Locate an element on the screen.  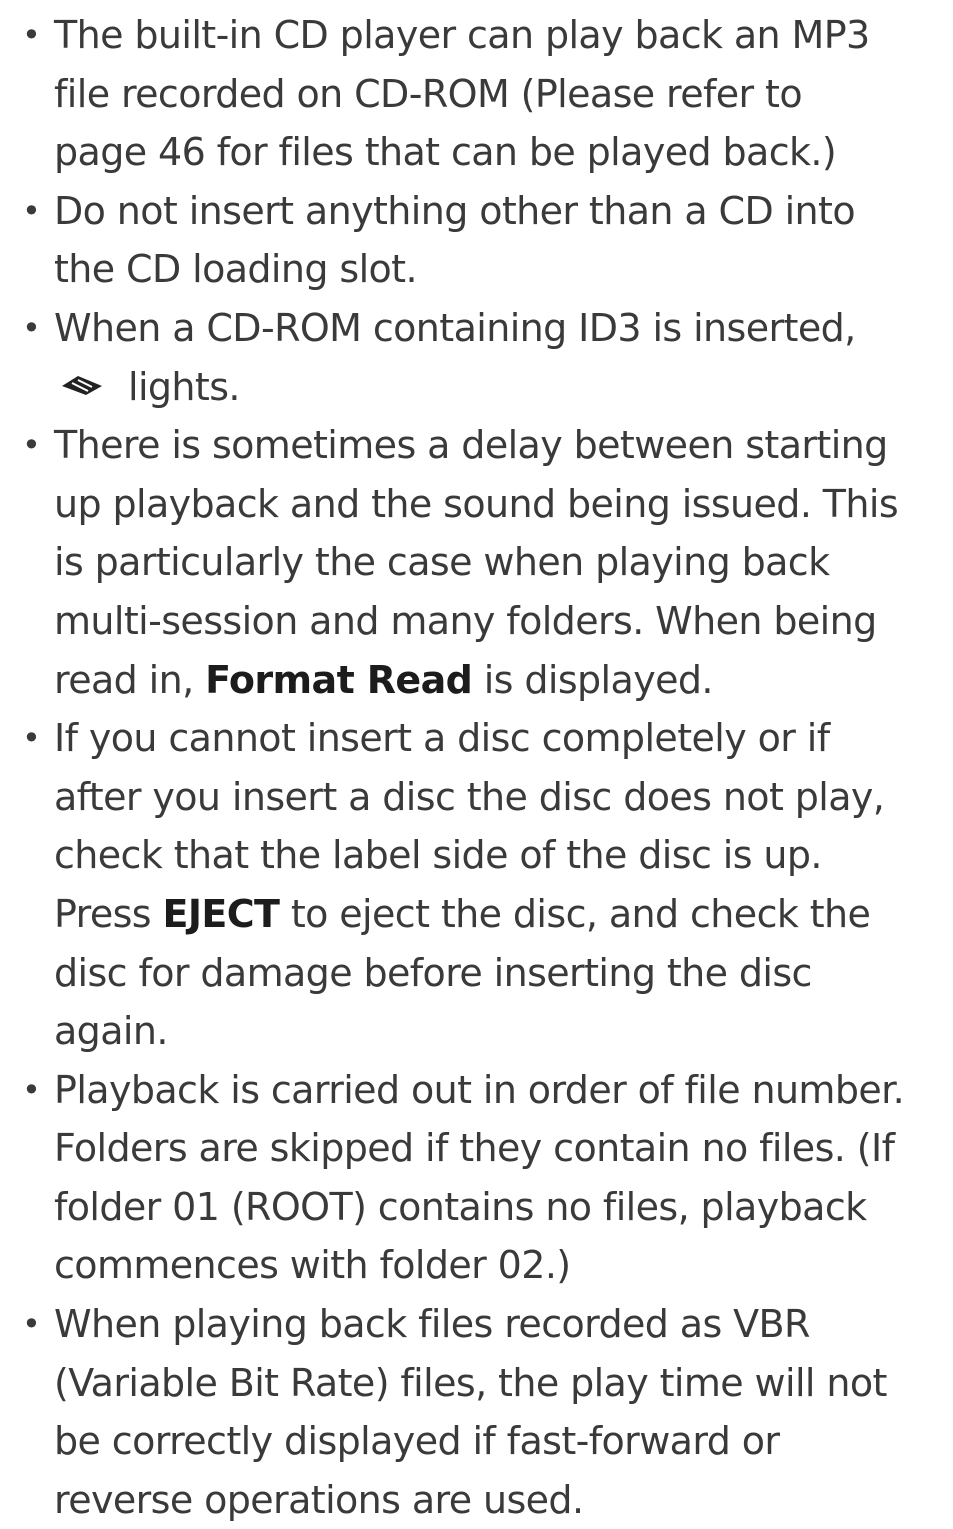
text-line: file recorded on CD-ROM (Please refer to is located at coordinates (428, 93).